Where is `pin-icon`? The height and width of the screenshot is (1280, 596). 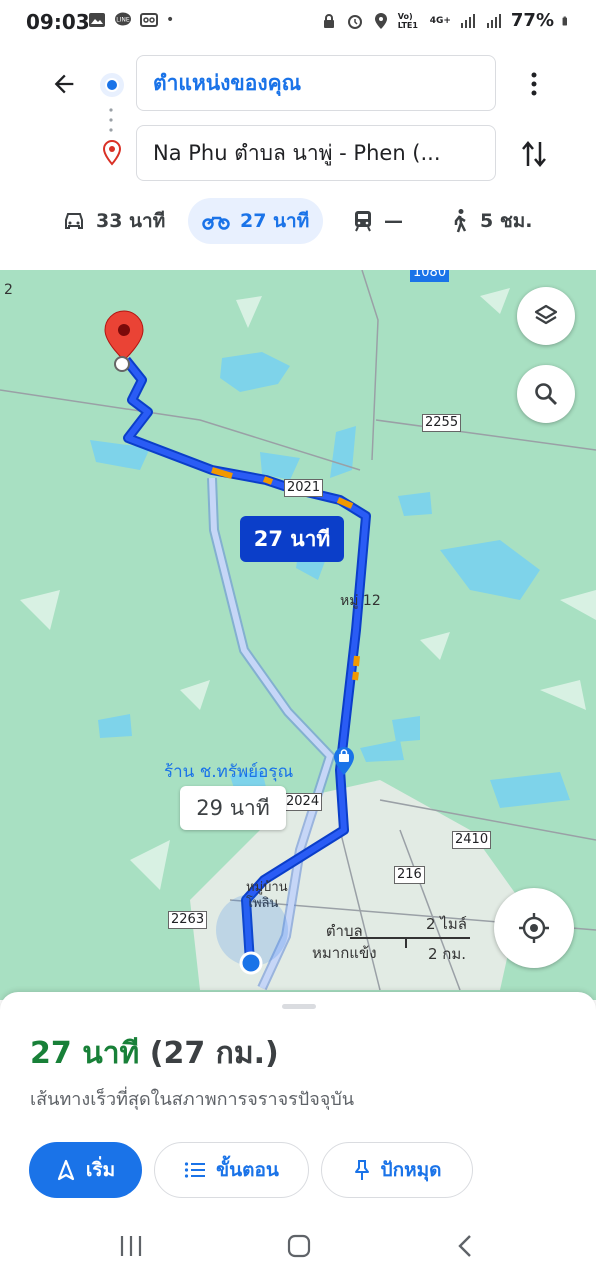 pin-icon is located at coordinates (361, 1170).